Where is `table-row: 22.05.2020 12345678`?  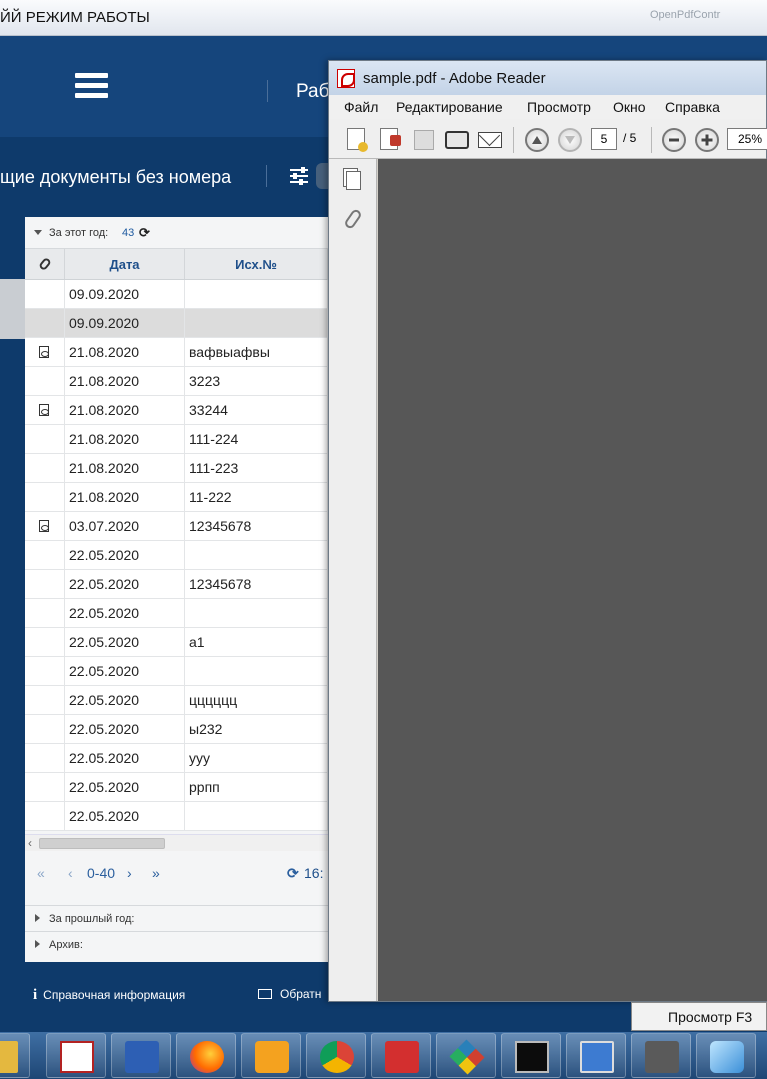 table-row: 22.05.2020 12345678 is located at coordinates (176, 584).